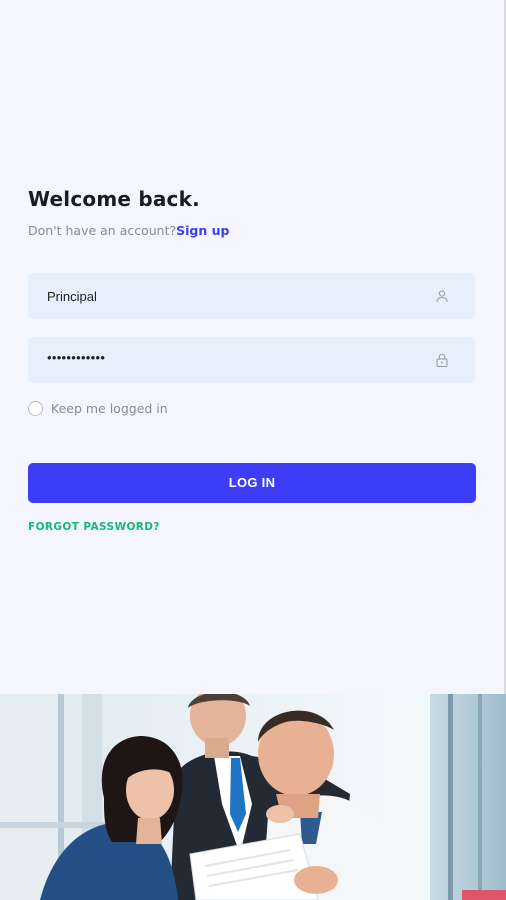 This screenshot has width=506, height=900. Describe the element at coordinates (94, 527) in the screenshot. I see `forgot-password-link: FORGOT PASSWORD?` at that location.